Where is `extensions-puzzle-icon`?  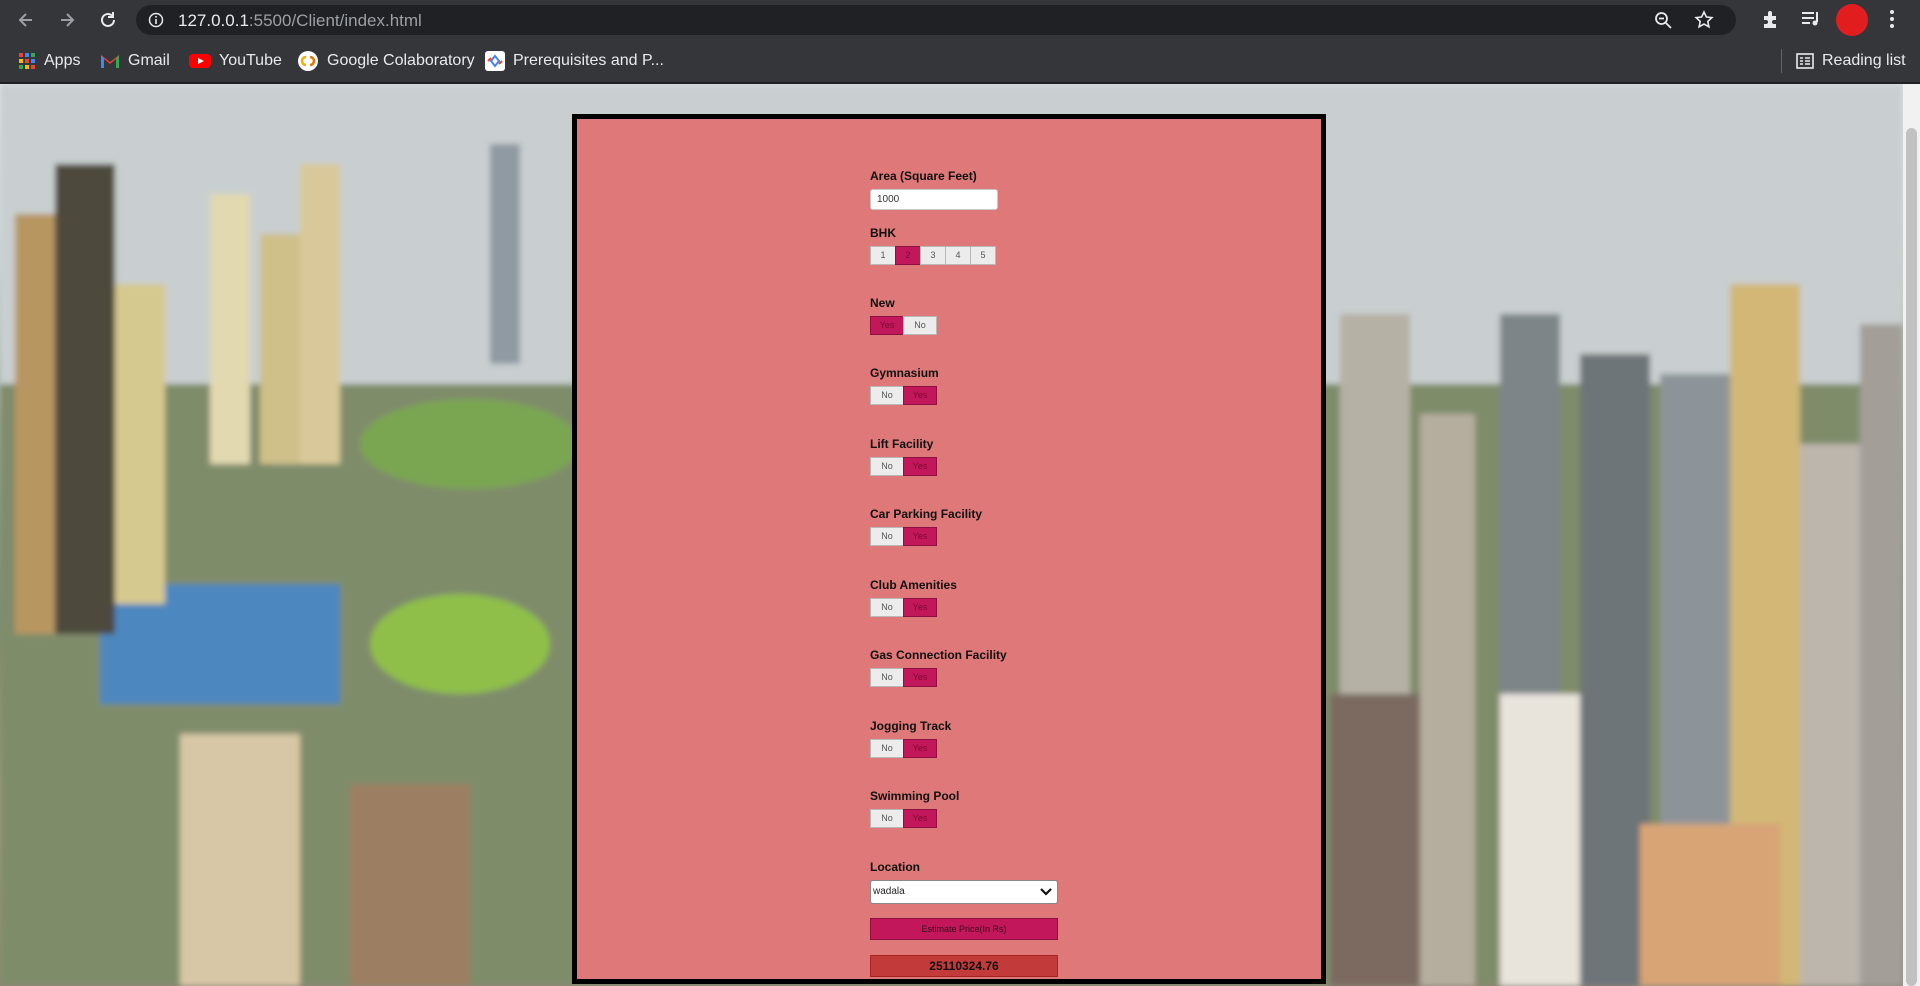 extensions-puzzle-icon is located at coordinates (1771, 19).